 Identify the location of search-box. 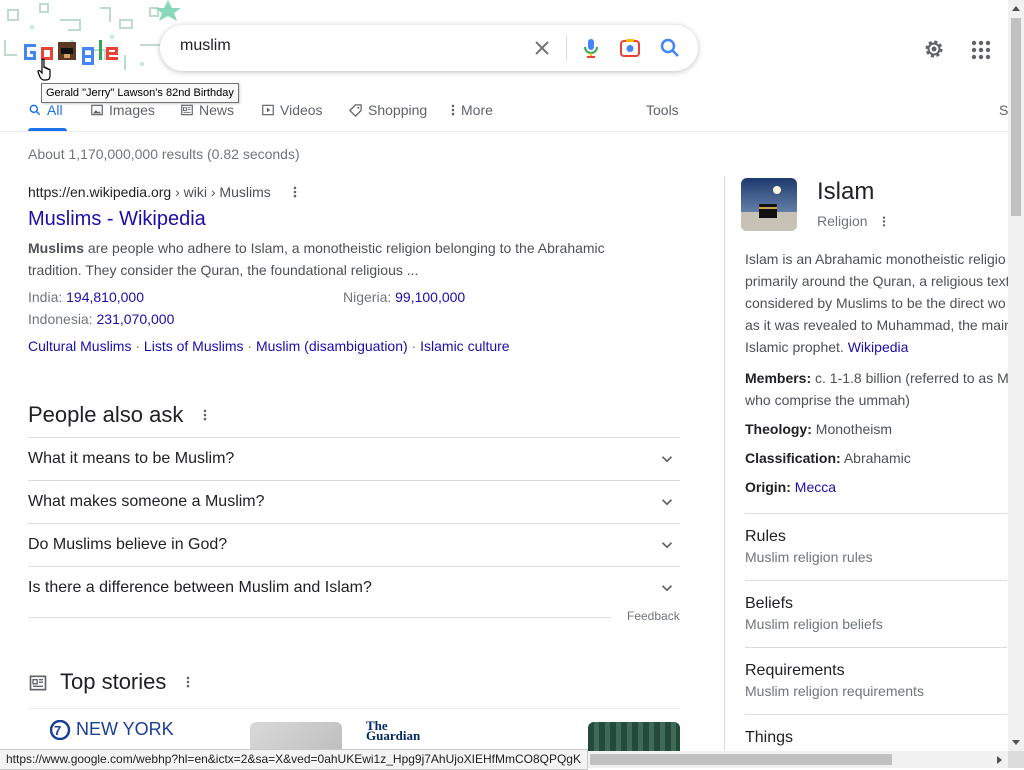
(429, 48).